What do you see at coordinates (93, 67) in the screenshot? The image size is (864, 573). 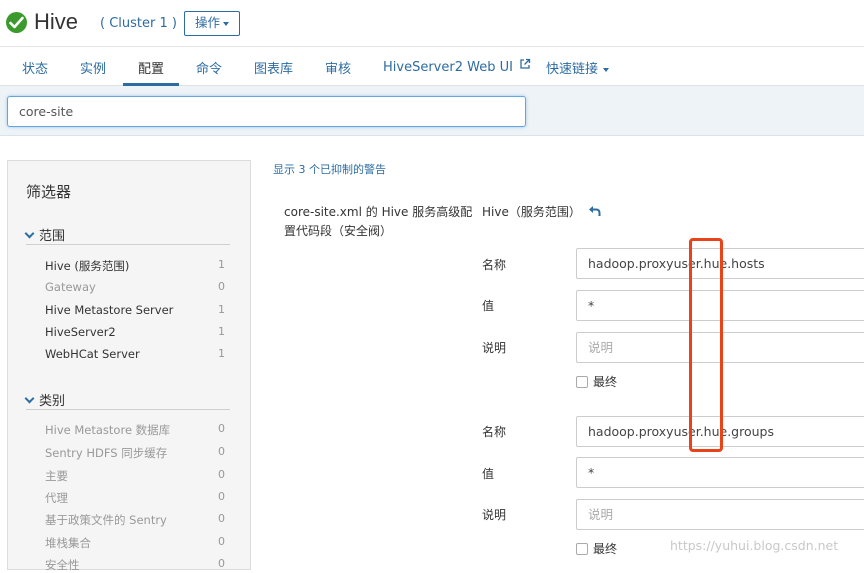 I see `tab-instances: 实例` at bounding box center [93, 67].